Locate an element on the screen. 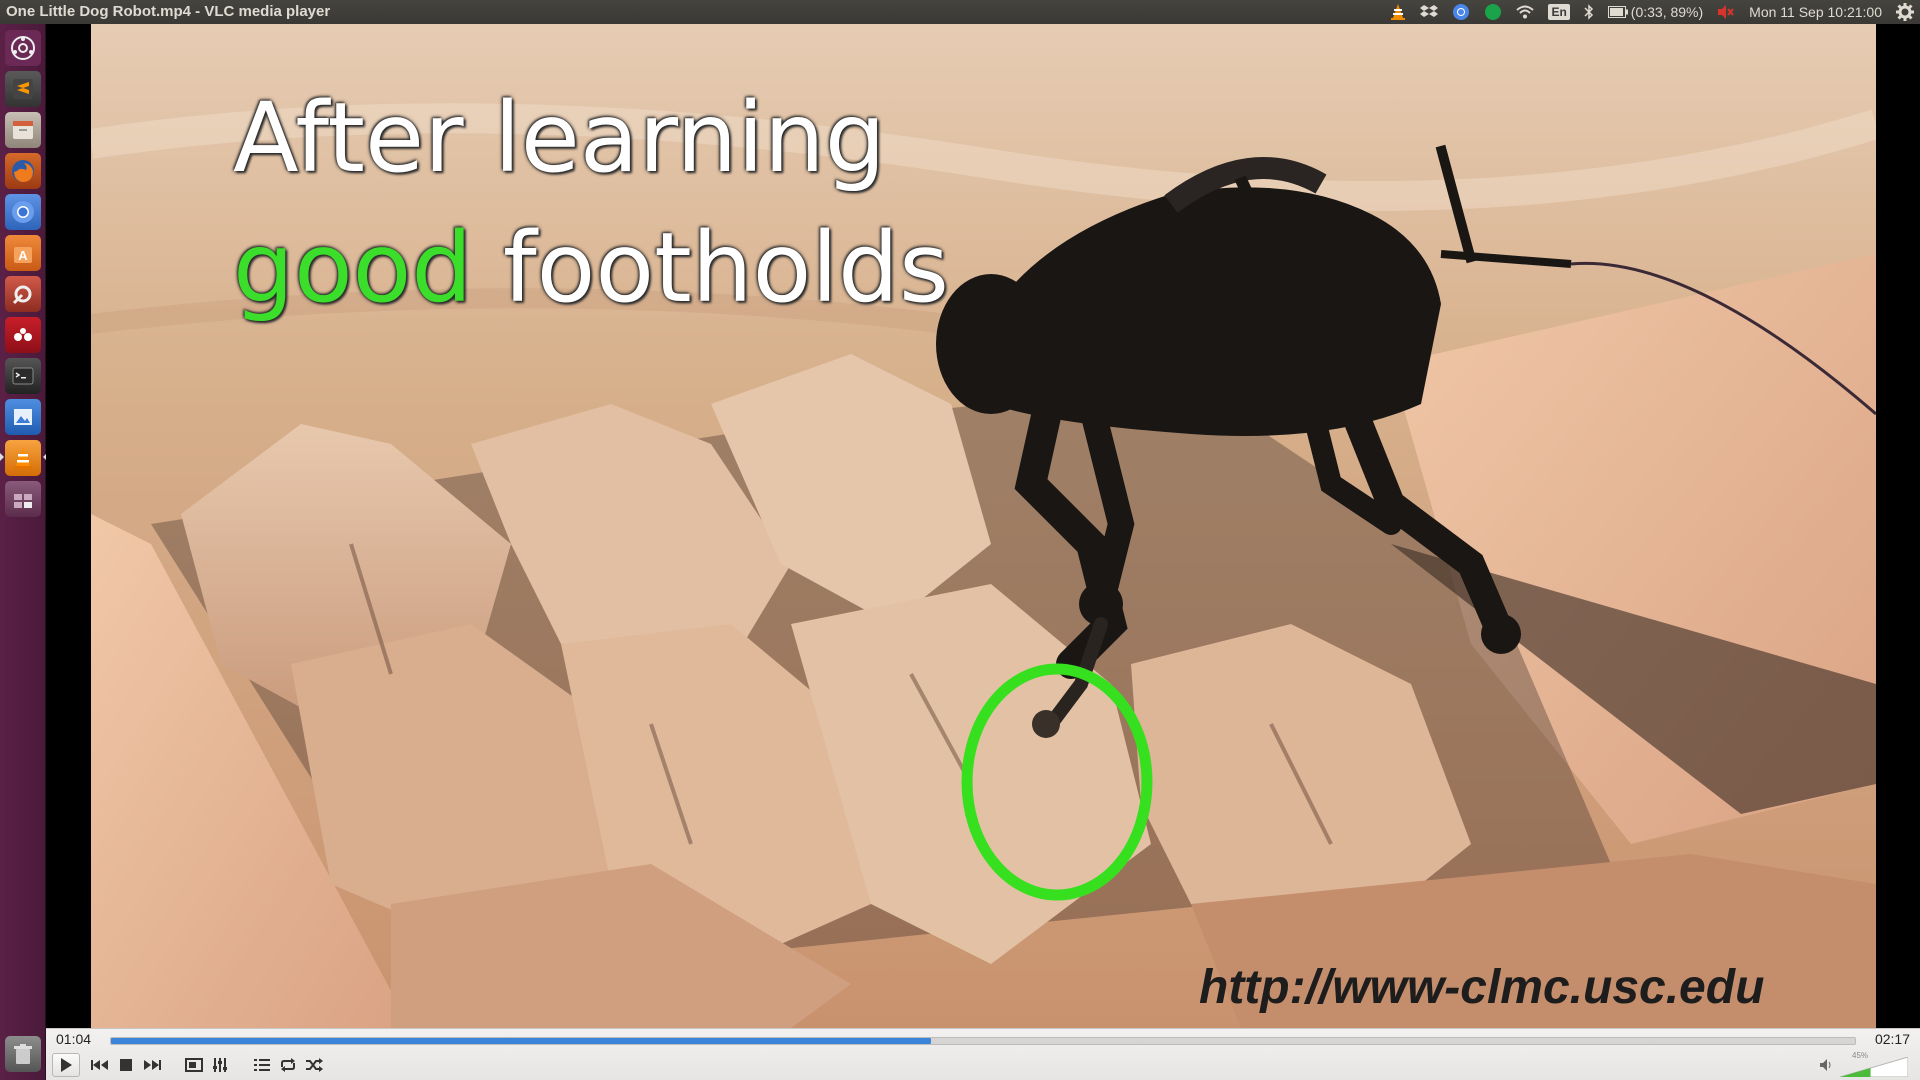  skip-next-icon is located at coordinates (152, 1065).